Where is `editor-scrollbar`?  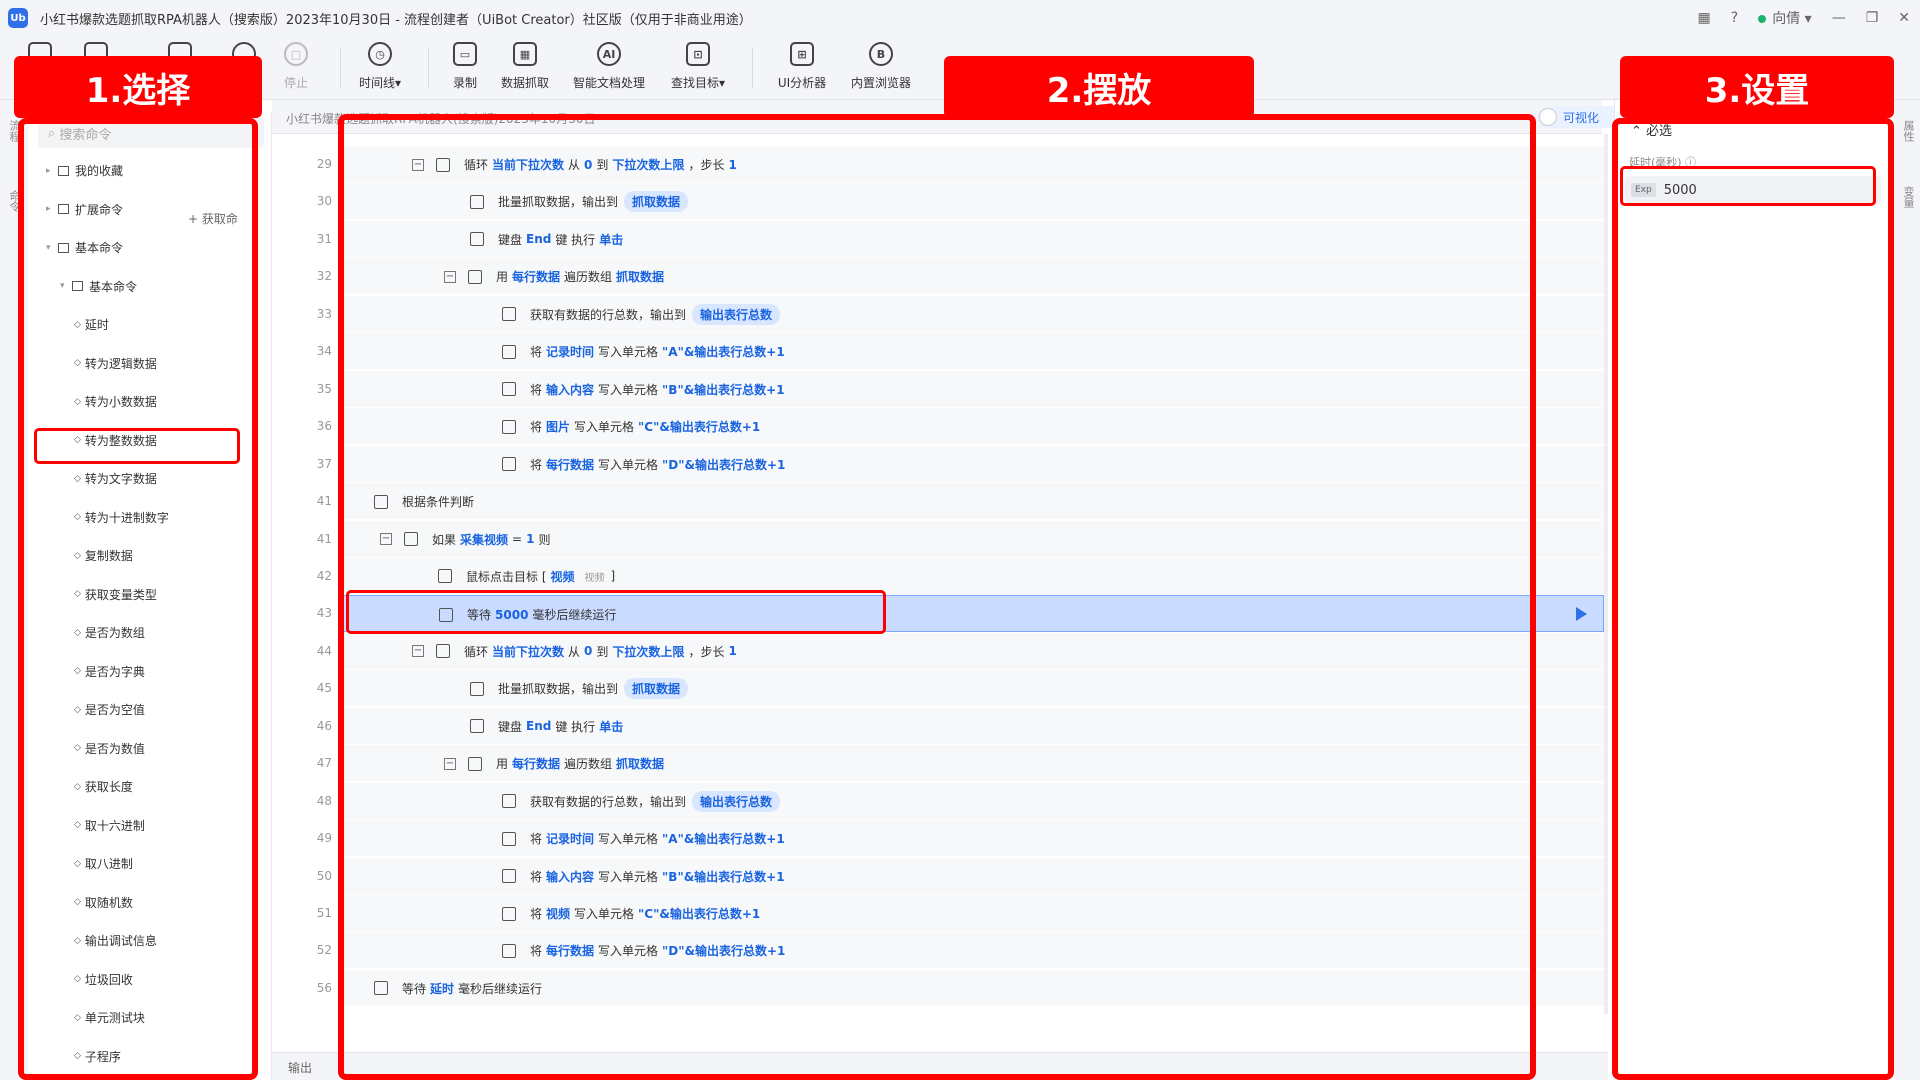
editor-scrollbar is located at coordinates (1606, 574).